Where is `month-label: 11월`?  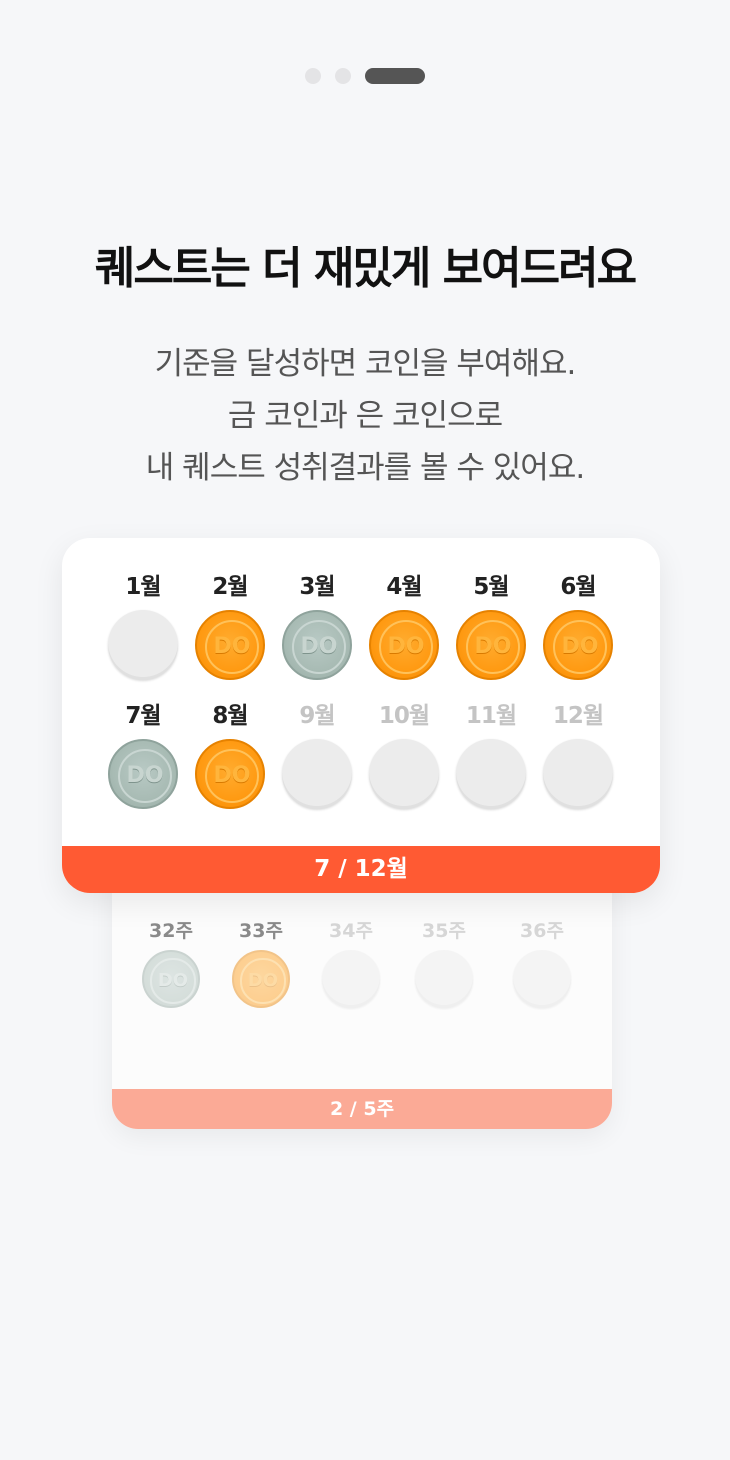 month-label: 11월 is located at coordinates (491, 716).